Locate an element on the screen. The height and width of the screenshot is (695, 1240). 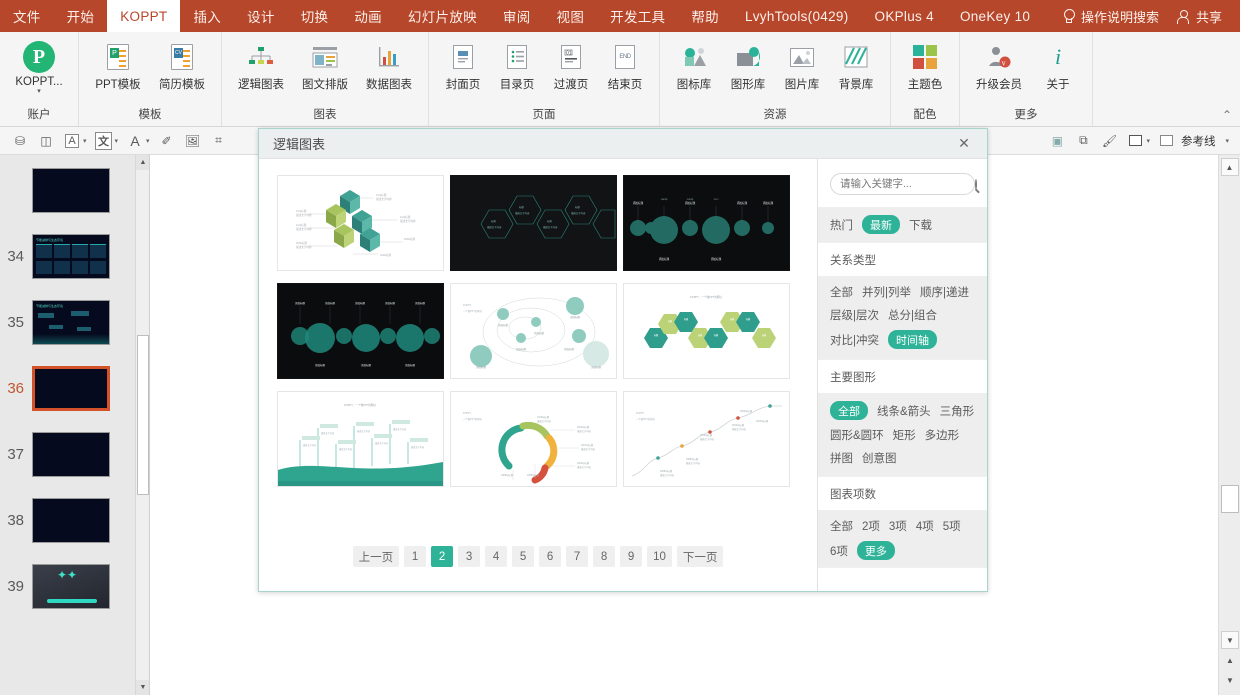
search-input is located at coordinates (907, 184).